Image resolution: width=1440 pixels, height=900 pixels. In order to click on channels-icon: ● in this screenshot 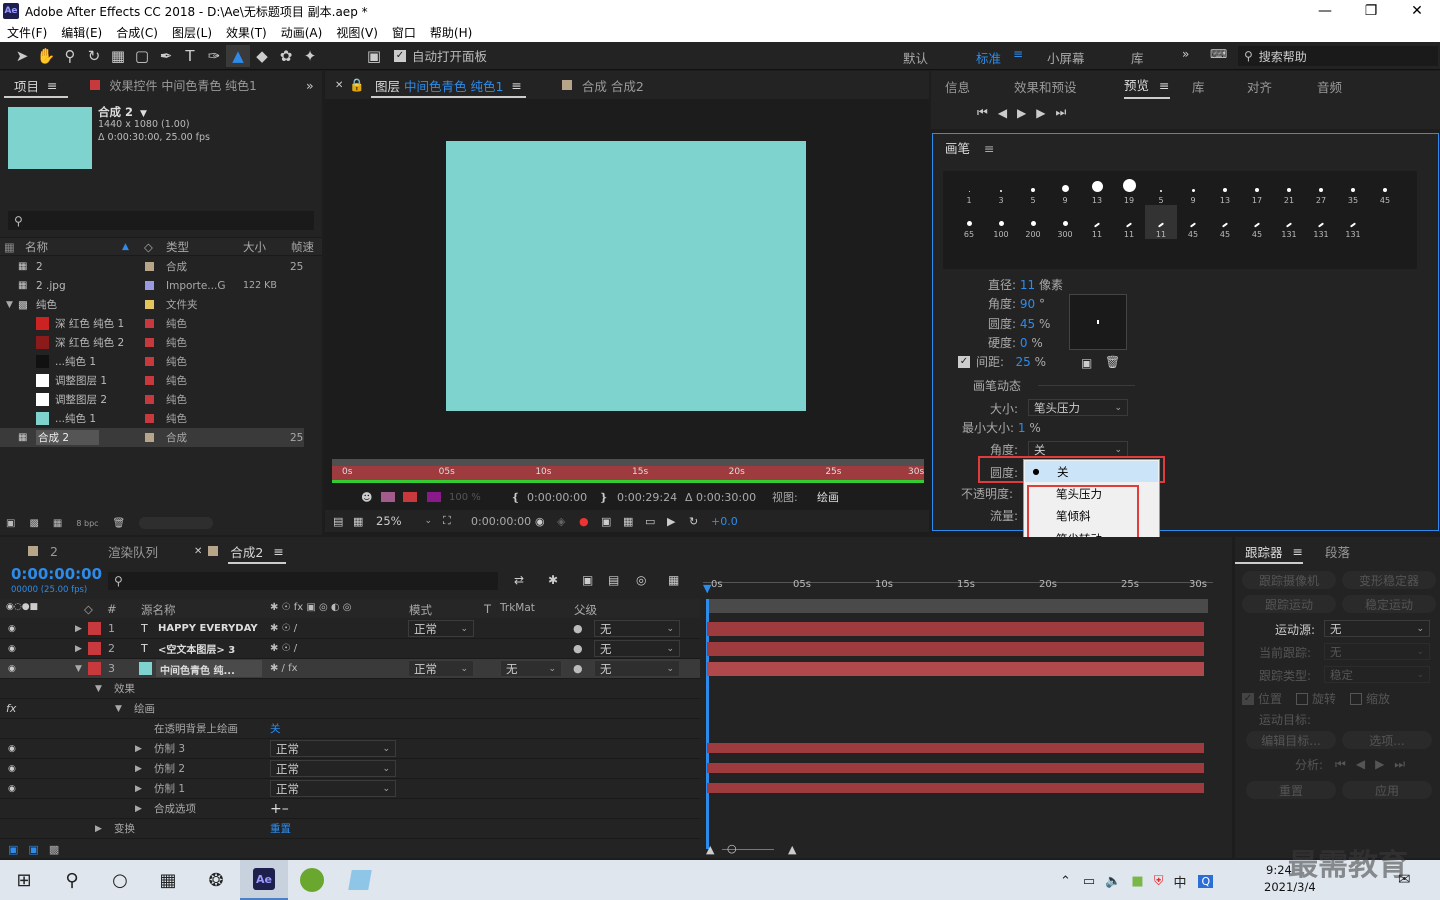, I will do `click(584, 521)`.